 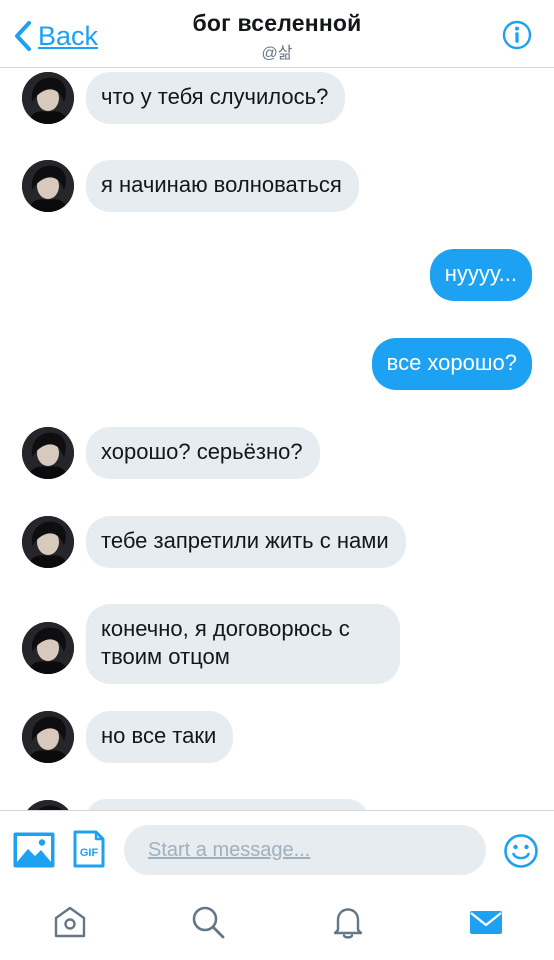 I want to click on bottom-tab-bar, so click(x=277, y=924).